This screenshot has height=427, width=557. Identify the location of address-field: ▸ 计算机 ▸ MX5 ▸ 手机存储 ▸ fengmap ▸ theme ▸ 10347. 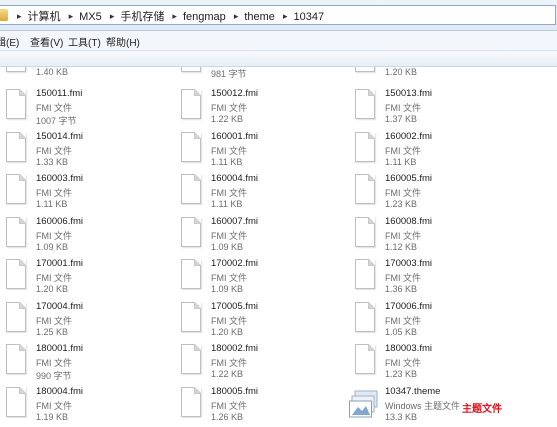
(278, 15).